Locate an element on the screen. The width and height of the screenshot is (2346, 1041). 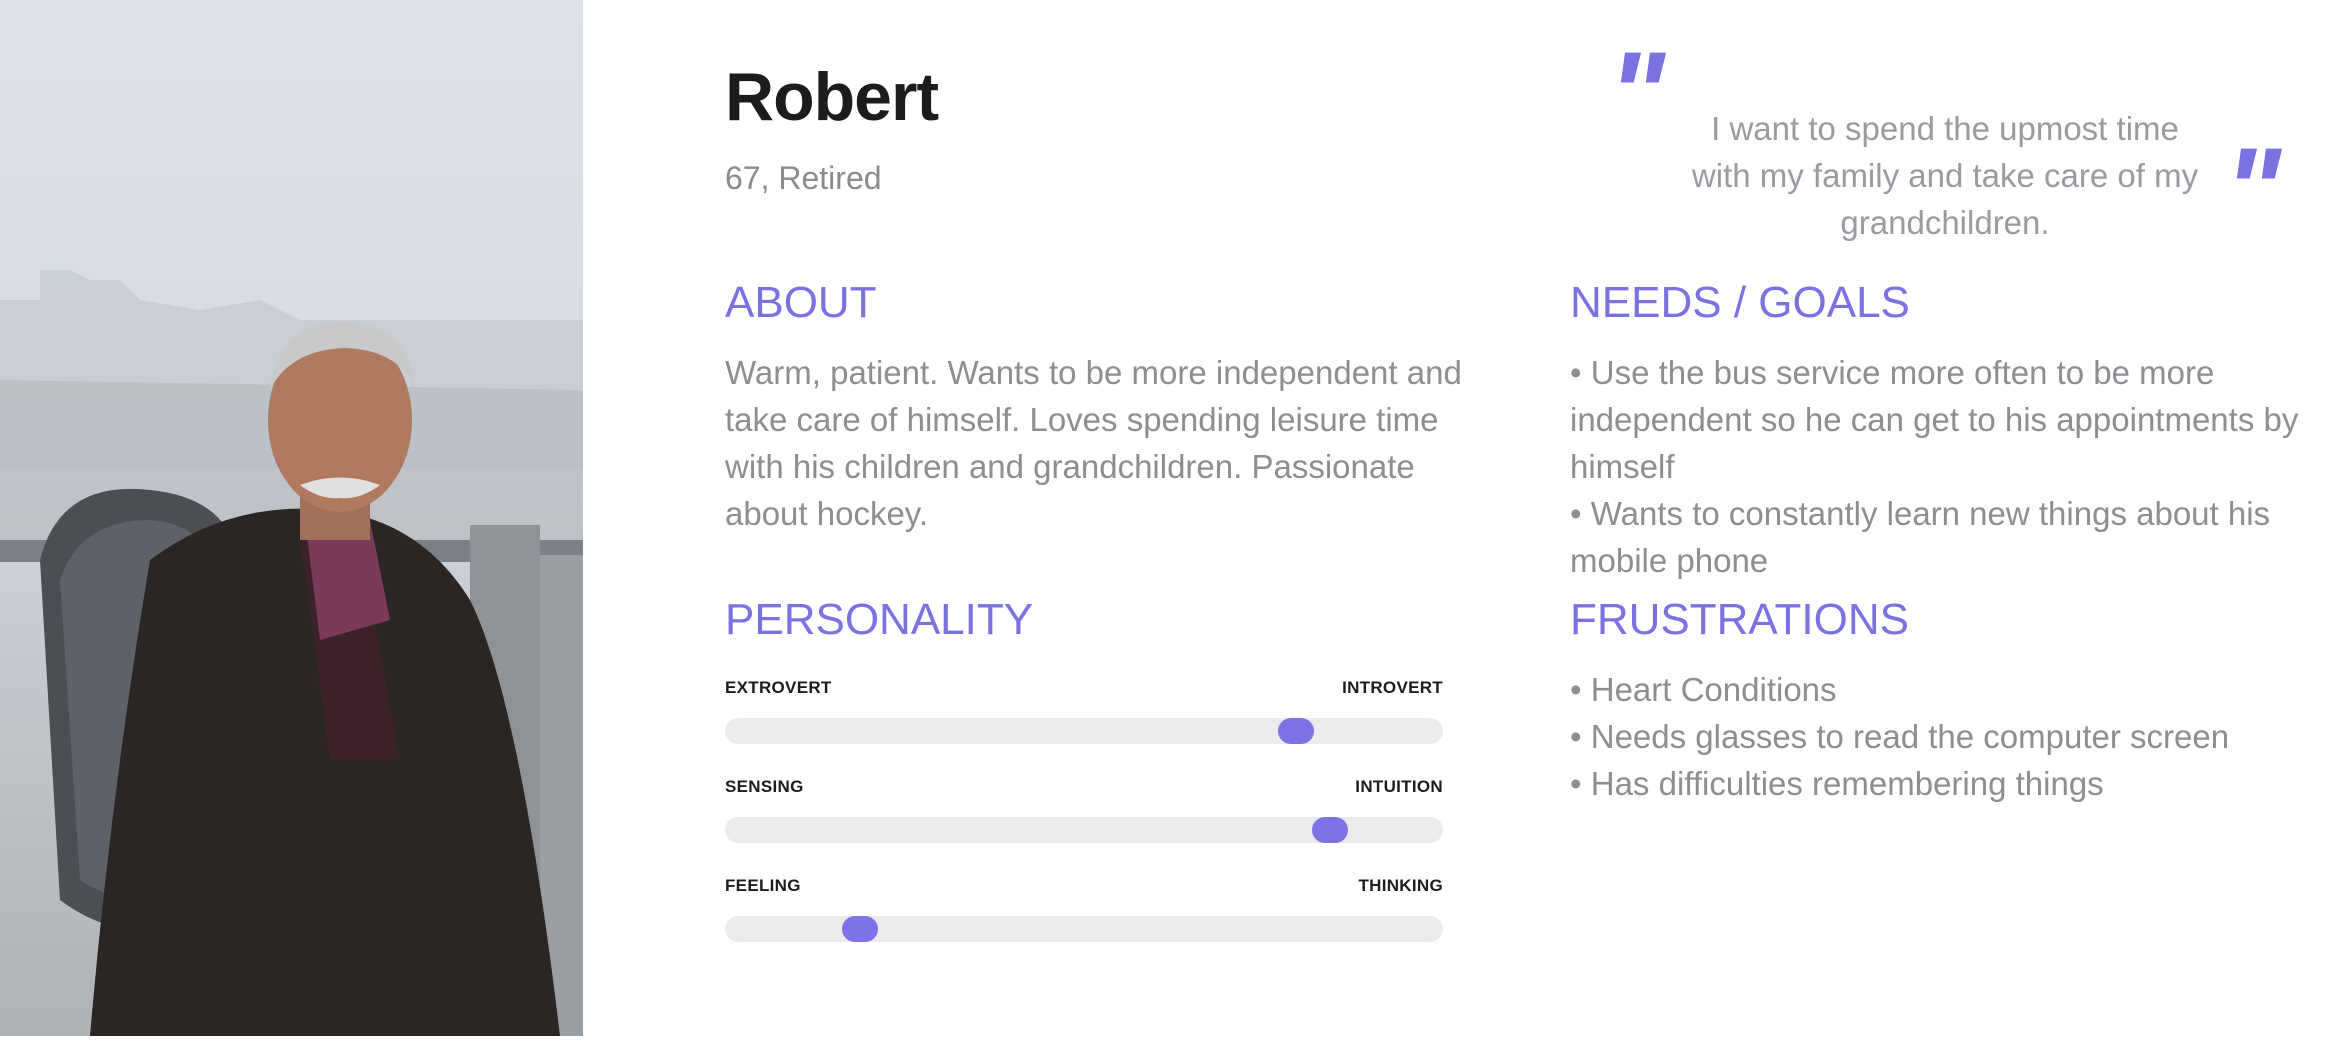
scale-right-label: INTROVERT is located at coordinates (1392, 687).